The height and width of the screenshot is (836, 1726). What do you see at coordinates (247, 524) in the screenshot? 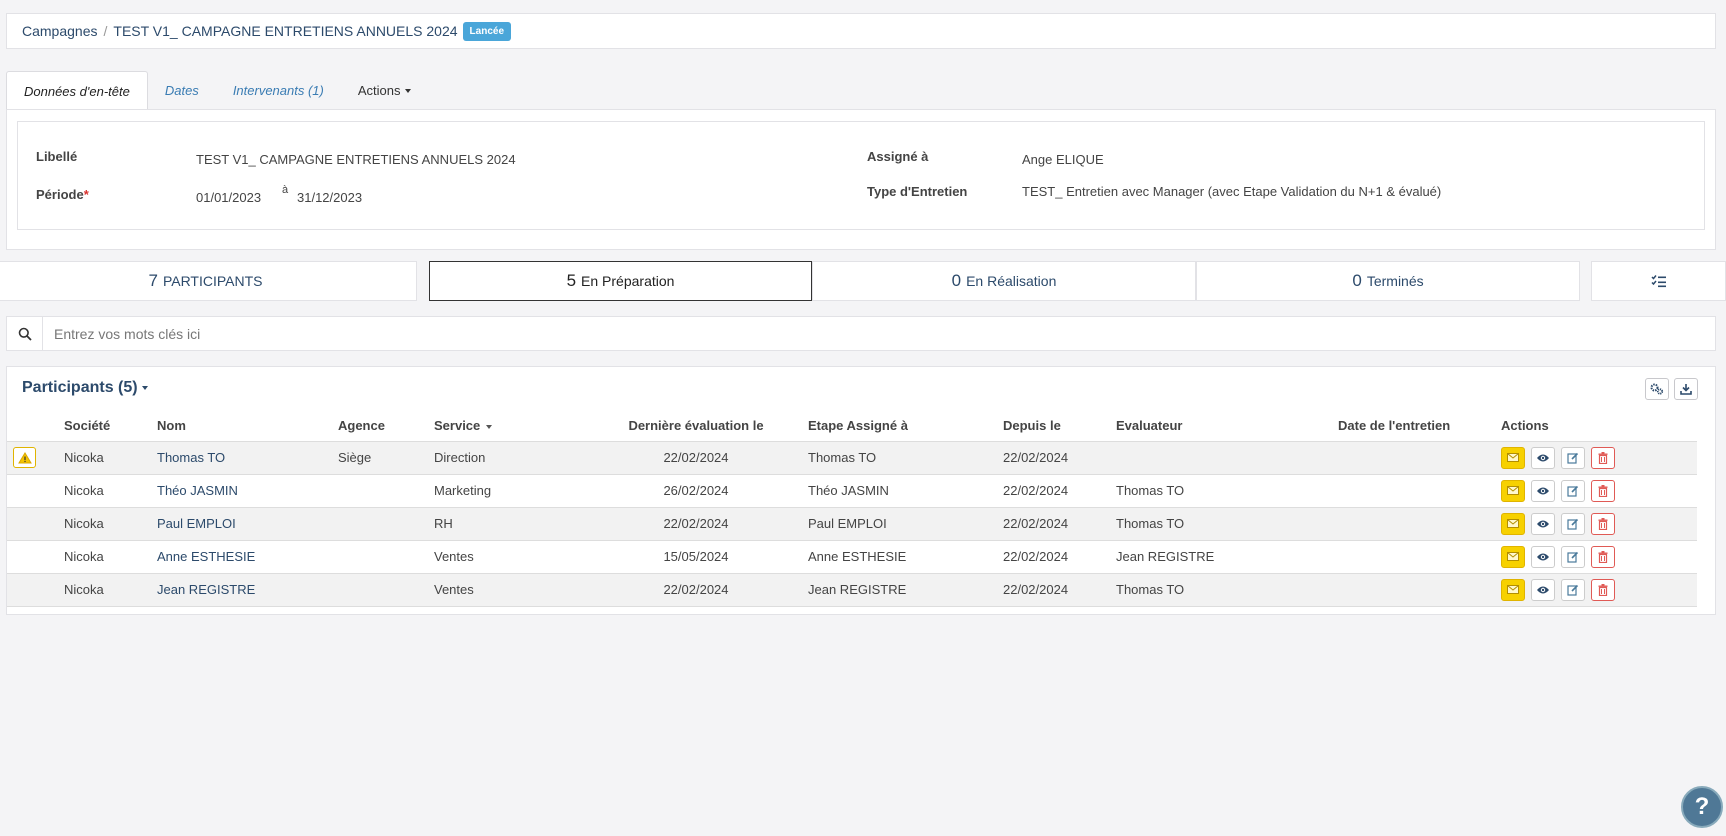
I see `nom-link: Paul EMPLOI` at bounding box center [247, 524].